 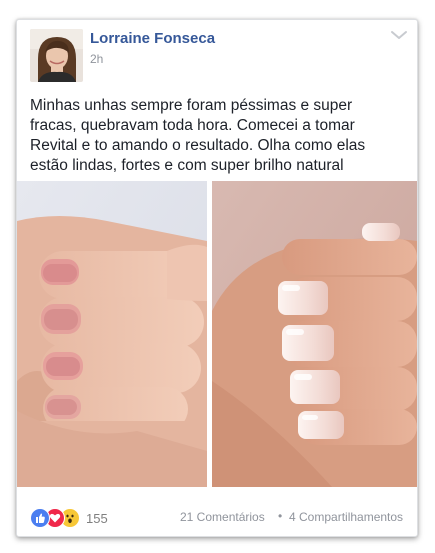 What do you see at coordinates (97, 518) in the screenshot?
I see `reaction-count: 155` at bounding box center [97, 518].